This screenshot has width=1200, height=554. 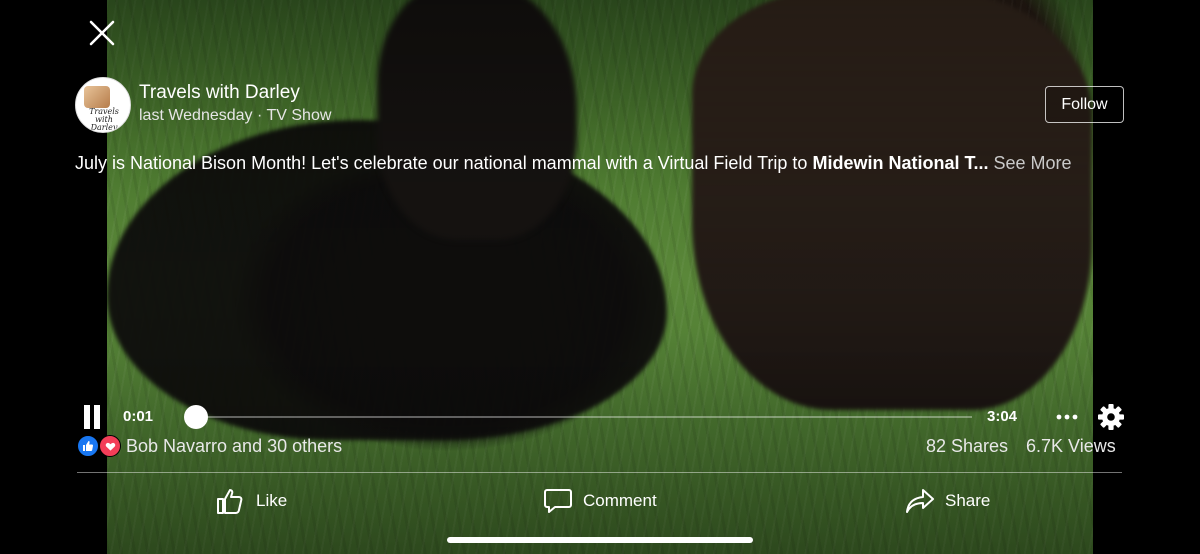 What do you see at coordinates (234, 446) in the screenshot?
I see `reactors-text: Bob Navarro and 30 others` at bounding box center [234, 446].